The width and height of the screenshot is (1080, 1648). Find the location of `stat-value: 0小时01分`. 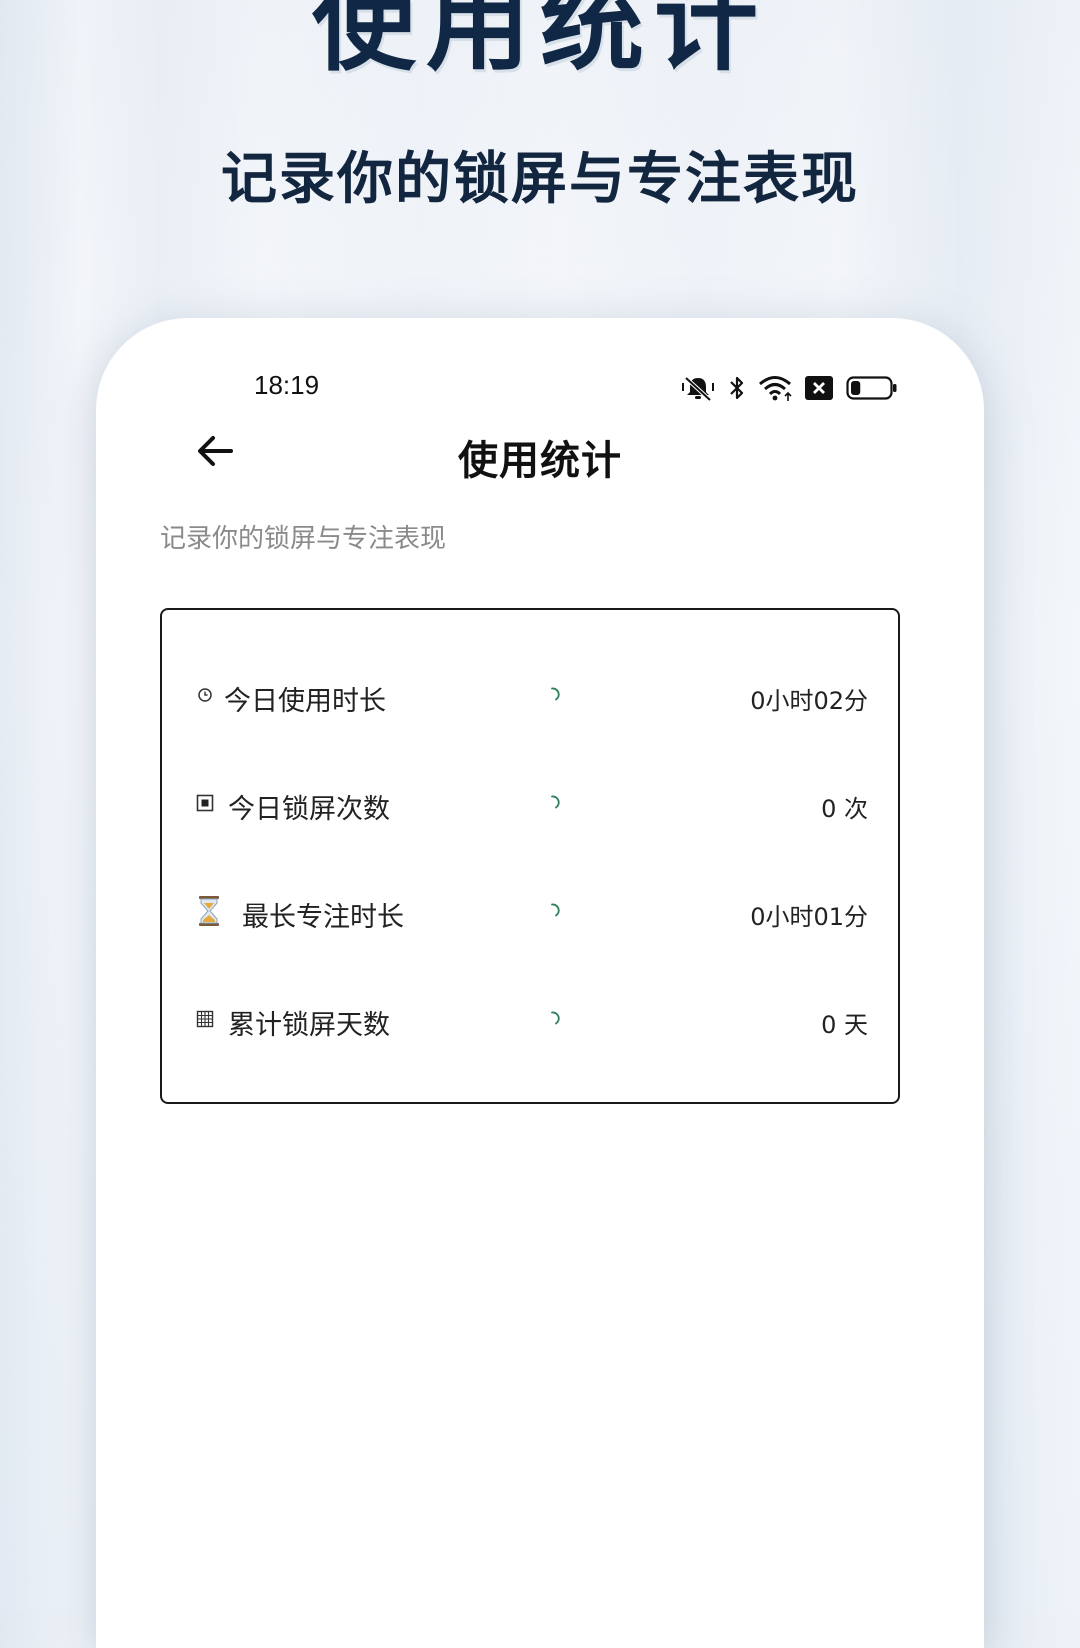

stat-value: 0小时01分 is located at coordinates (809, 917).